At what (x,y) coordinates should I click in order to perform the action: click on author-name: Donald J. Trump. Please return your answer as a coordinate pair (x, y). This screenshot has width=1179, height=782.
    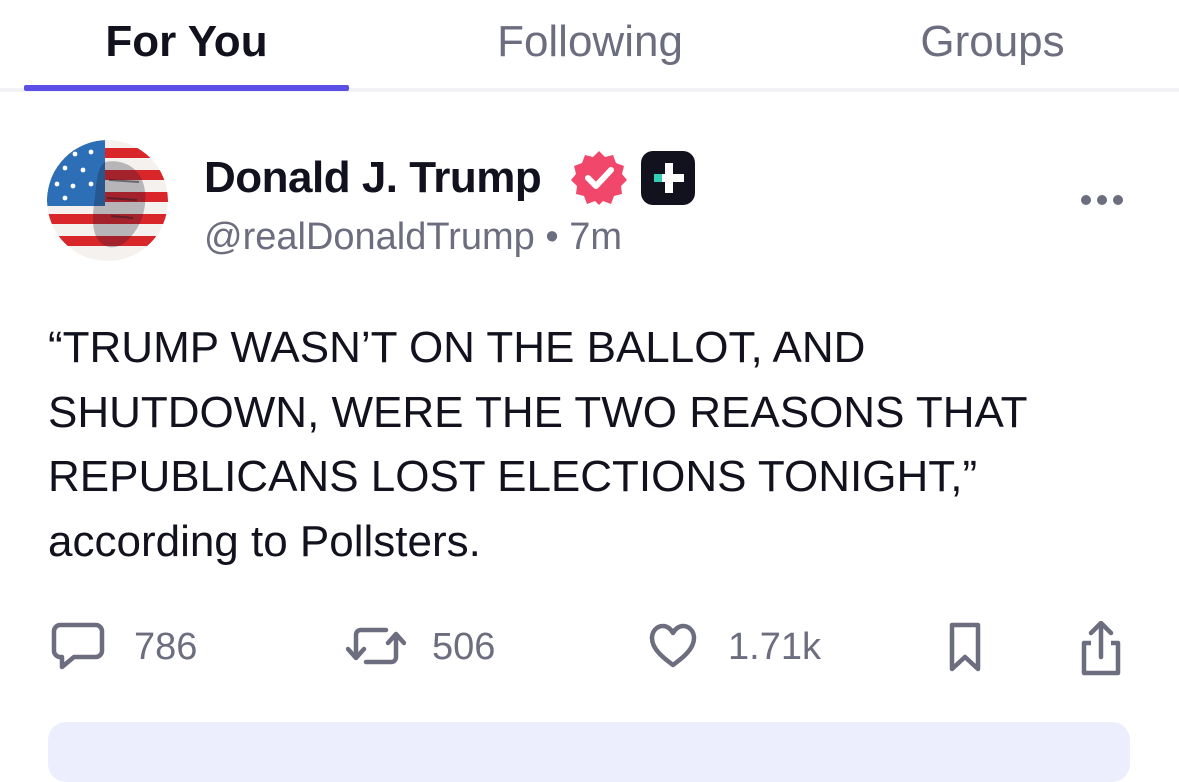
    Looking at the image, I should click on (373, 178).